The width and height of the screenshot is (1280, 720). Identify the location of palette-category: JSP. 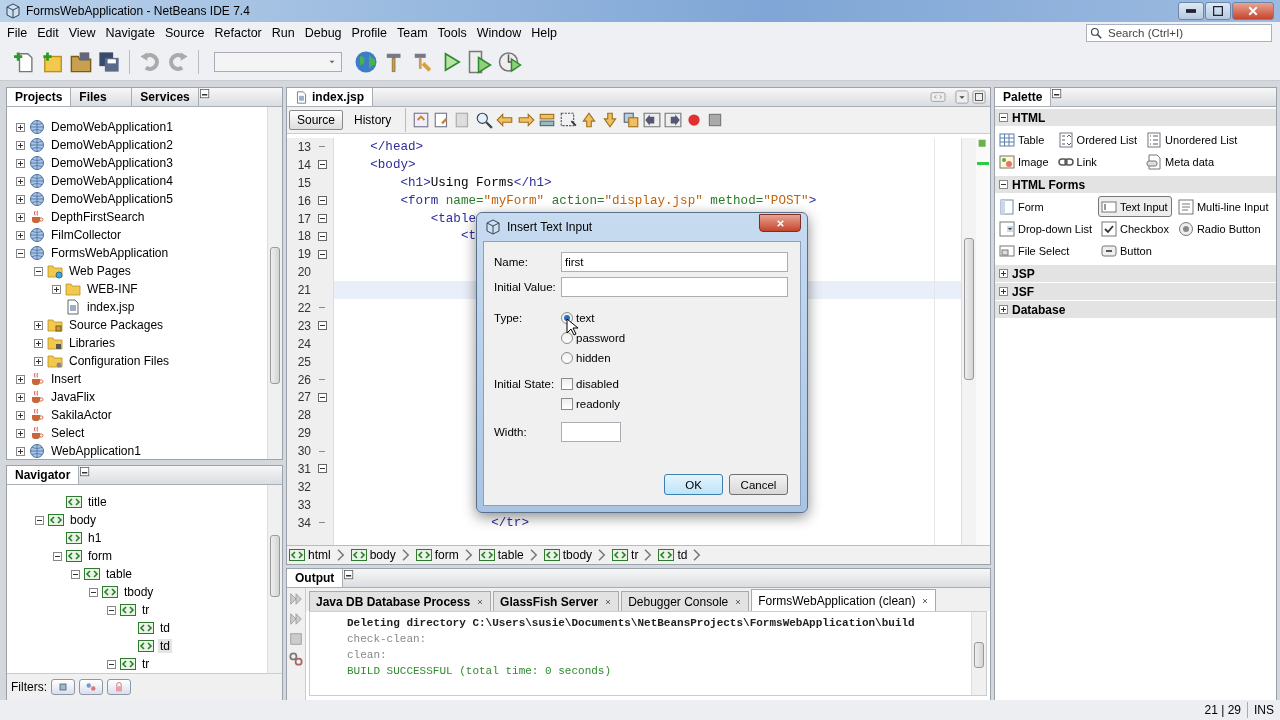
(1135, 274).